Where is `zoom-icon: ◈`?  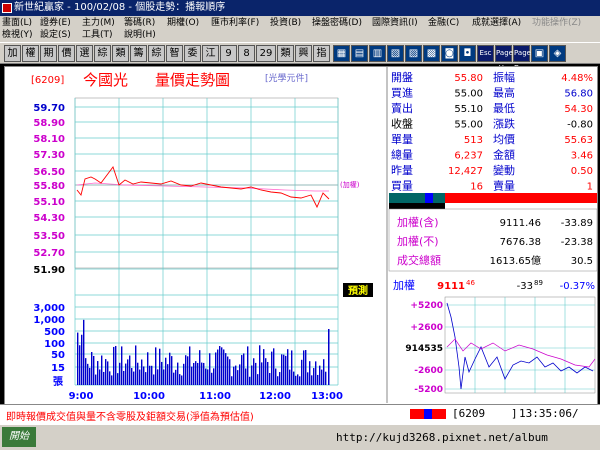
zoom-icon: ◈ is located at coordinates (557, 53).